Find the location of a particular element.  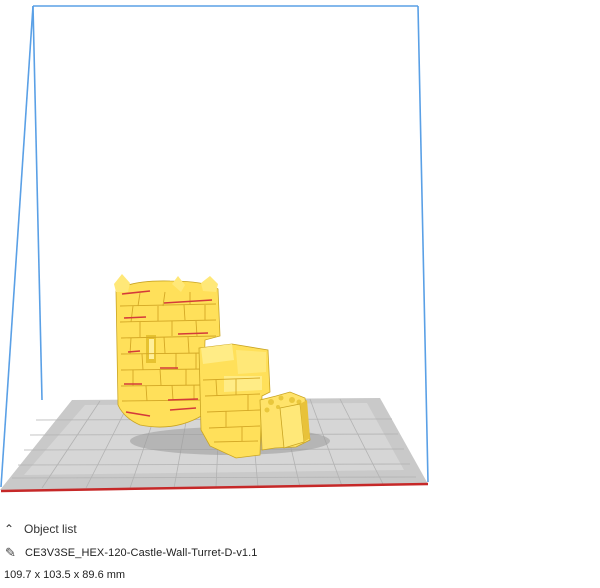

object-dimensions: 109.7 x 103.5 x 89.6 mm is located at coordinates (65, 575).